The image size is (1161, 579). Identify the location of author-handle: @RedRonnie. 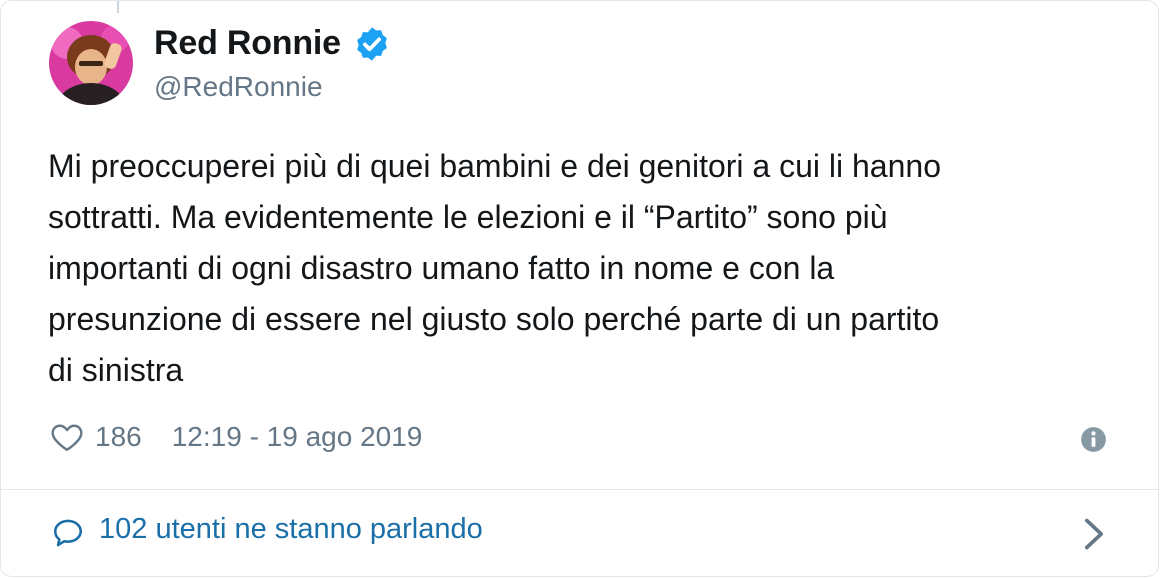
(238, 87).